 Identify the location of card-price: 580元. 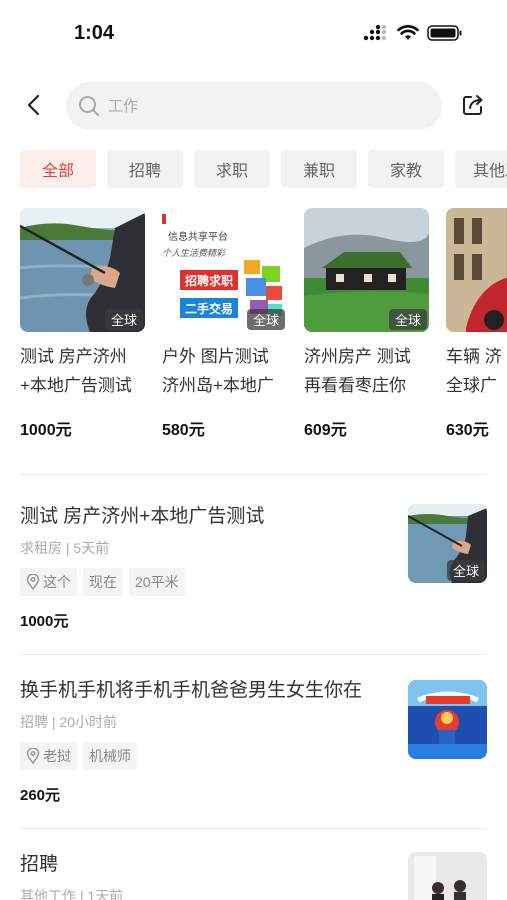
(183, 430).